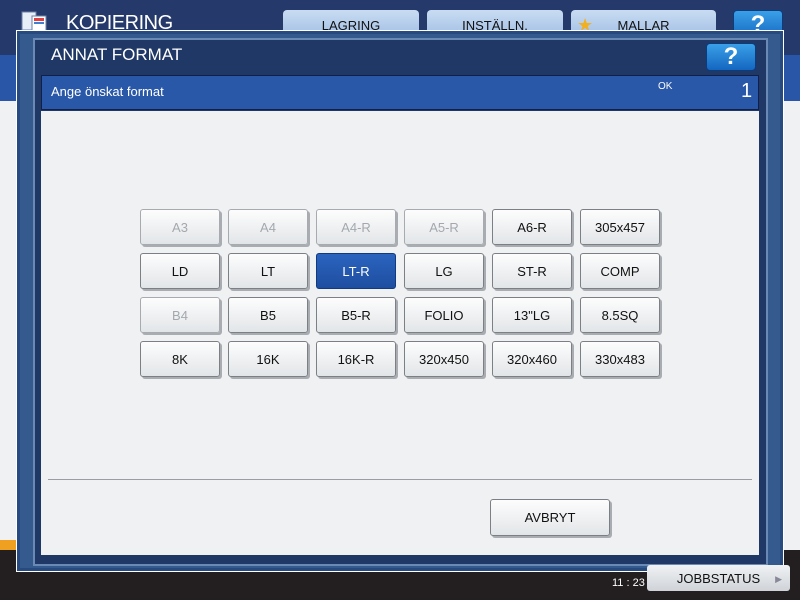  Describe the element at coordinates (532, 315) in the screenshot. I see `format-button: 13"LG` at that location.